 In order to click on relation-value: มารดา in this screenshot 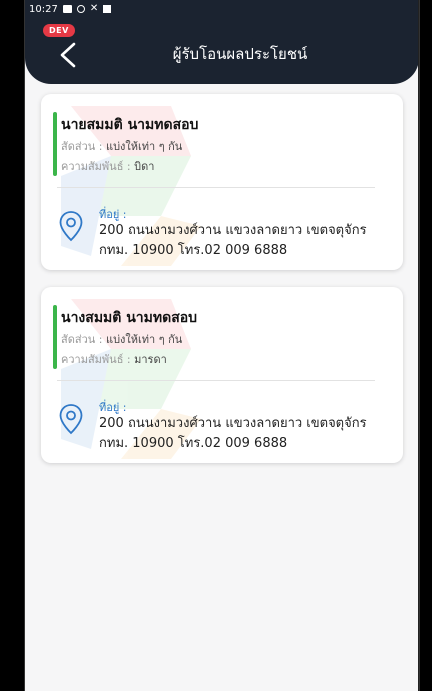, I will do `click(150, 359)`.